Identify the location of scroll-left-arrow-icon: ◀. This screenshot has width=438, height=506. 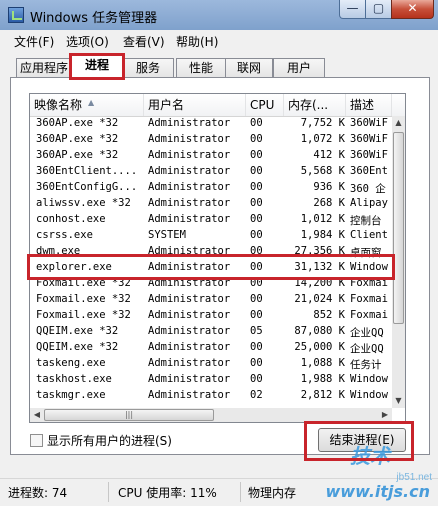
(37, 415).